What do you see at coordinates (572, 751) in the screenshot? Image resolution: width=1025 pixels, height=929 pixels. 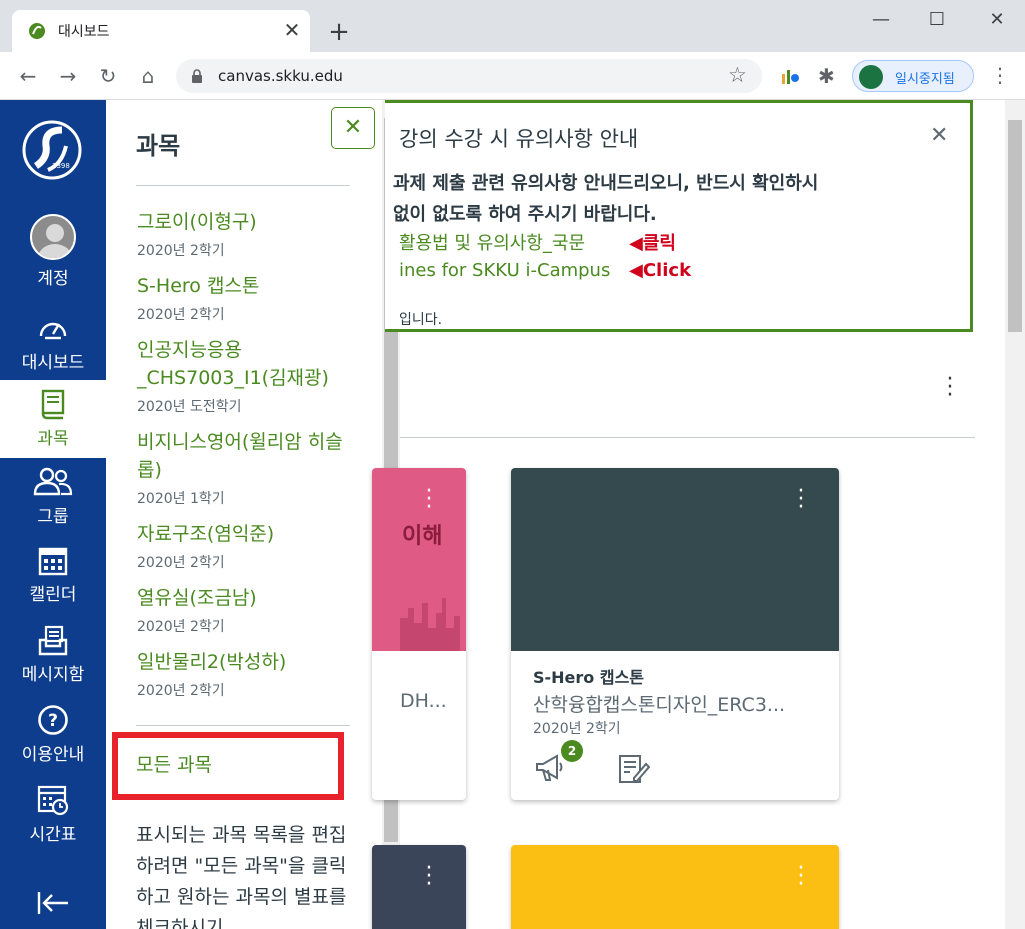 I see `unread-badge: 2` at bounding box center [572, 751].